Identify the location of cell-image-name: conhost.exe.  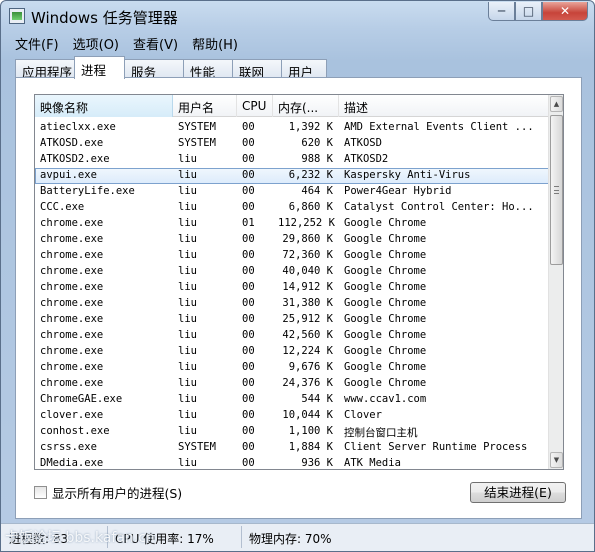
(75, 431).